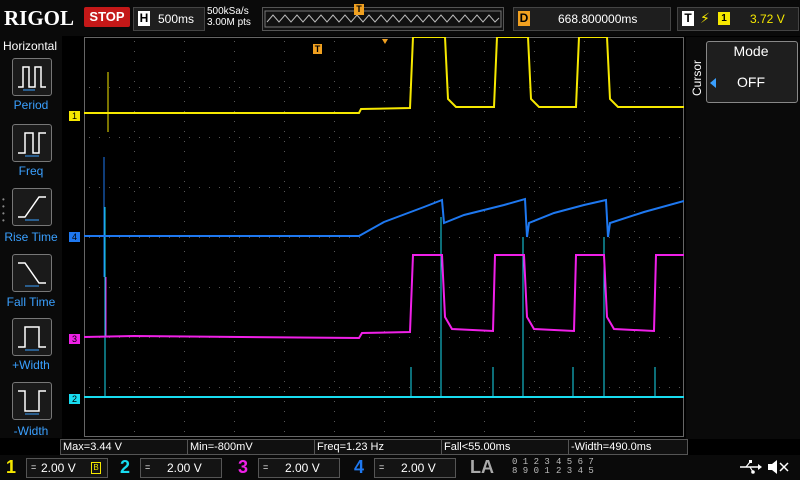 The height and width of the screenshot is (480, 800). What do you see at coordinates (184, 468) in the screenshot?
I see `ch2-scale: 2.00 V` at bounding box center [184, 468].